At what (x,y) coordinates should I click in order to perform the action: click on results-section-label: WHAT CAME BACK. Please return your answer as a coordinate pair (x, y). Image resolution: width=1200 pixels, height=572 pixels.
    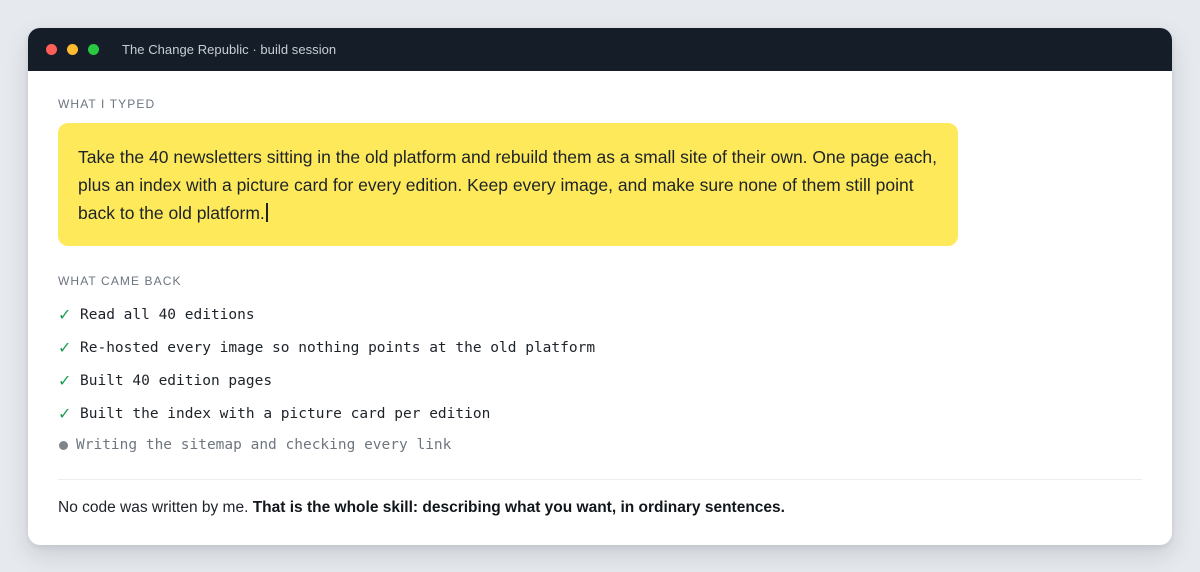
    Looking at the image, I should click on (120, 281).